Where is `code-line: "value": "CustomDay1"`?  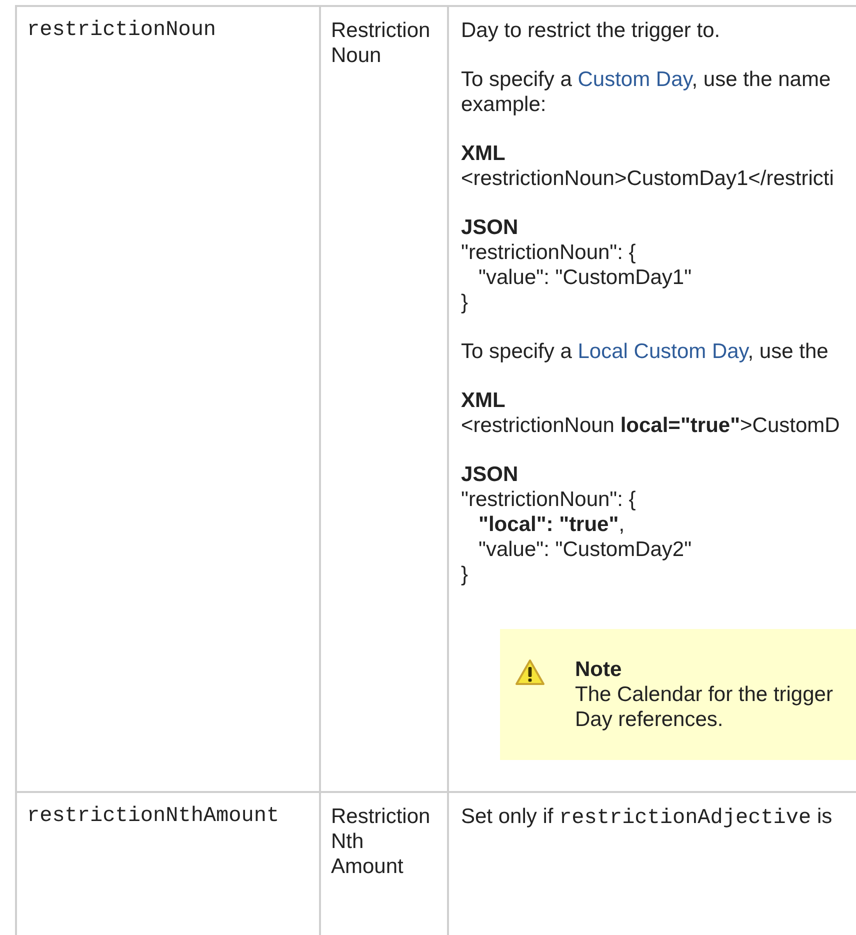 code-line: "value": "CustomDay1" is located at coordinates (585, 277).